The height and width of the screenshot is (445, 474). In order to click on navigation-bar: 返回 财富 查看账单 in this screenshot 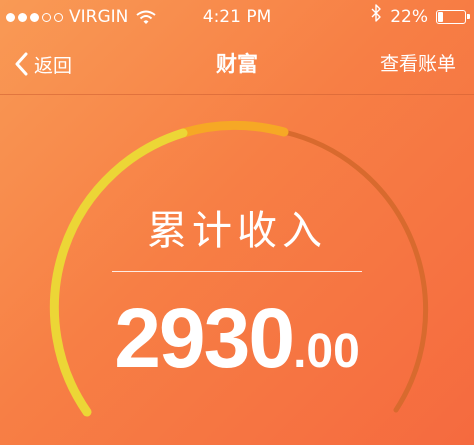, I will do `click(237, 64)`.